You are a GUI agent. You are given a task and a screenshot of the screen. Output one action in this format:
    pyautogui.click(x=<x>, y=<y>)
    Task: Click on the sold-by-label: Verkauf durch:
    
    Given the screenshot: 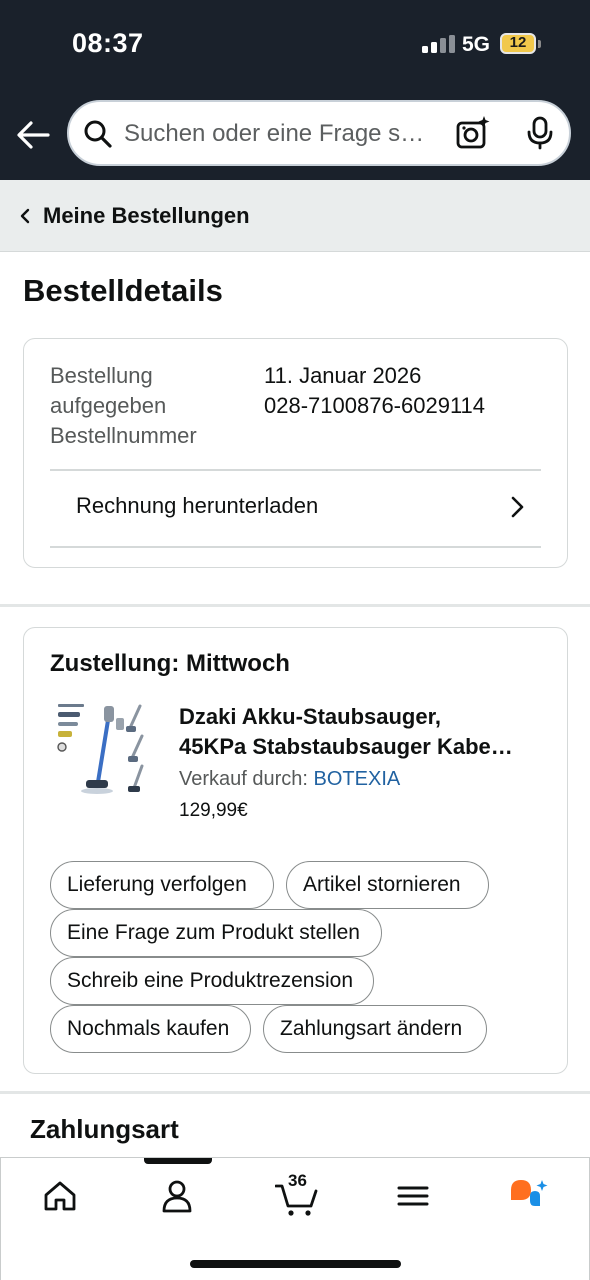 What is the action you would take?
    pyautogui.click(x=243, y=779)
    